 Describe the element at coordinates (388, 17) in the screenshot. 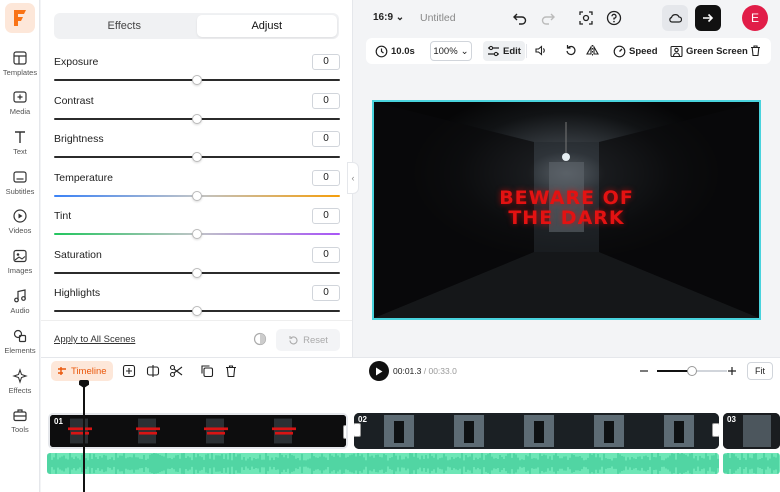

I see `aspect-ratio-dropdown: 16:9 ⌄` at that location.